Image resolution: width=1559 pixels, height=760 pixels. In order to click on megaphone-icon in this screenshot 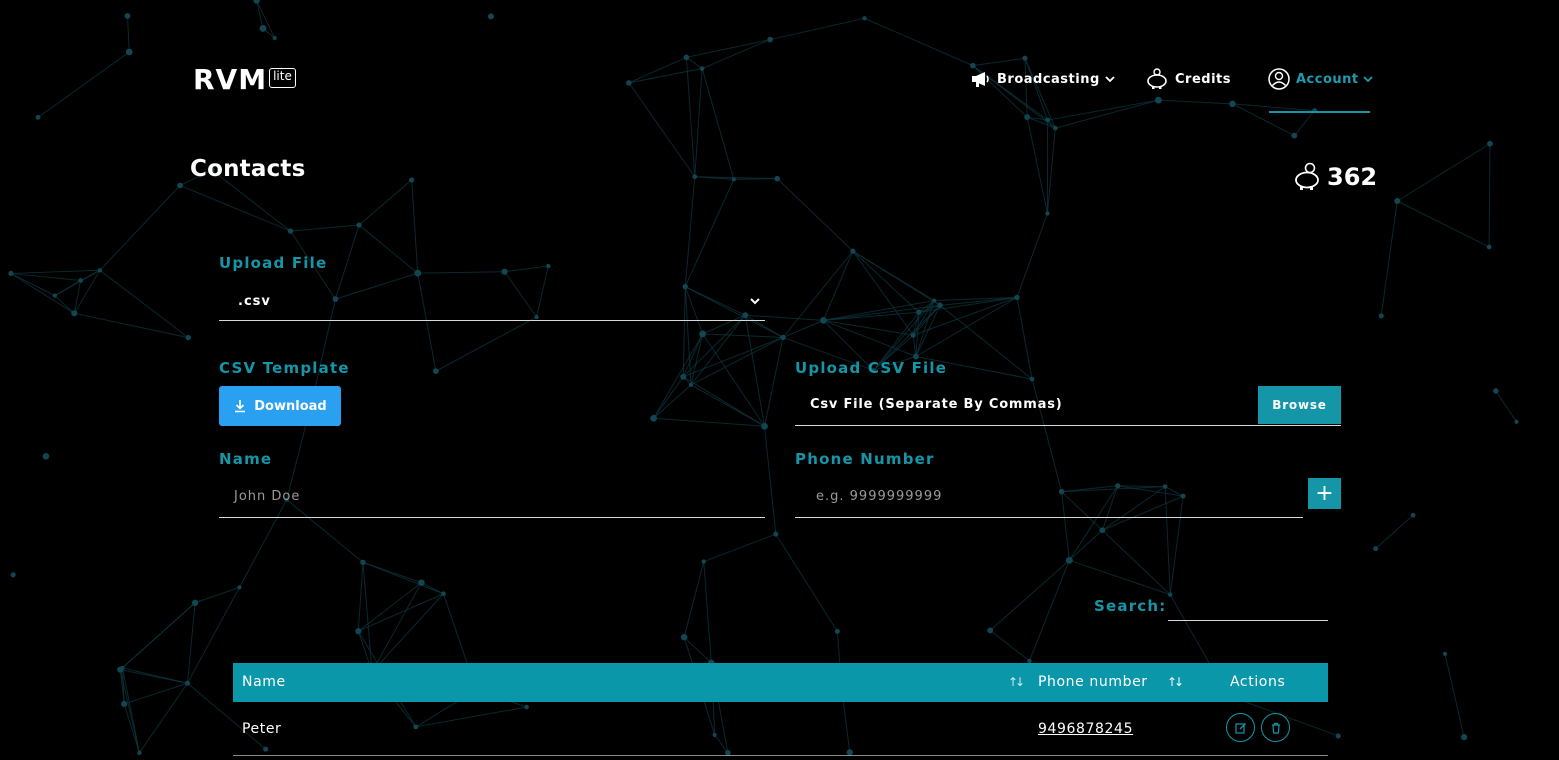, I will do `click(980, 79)`.